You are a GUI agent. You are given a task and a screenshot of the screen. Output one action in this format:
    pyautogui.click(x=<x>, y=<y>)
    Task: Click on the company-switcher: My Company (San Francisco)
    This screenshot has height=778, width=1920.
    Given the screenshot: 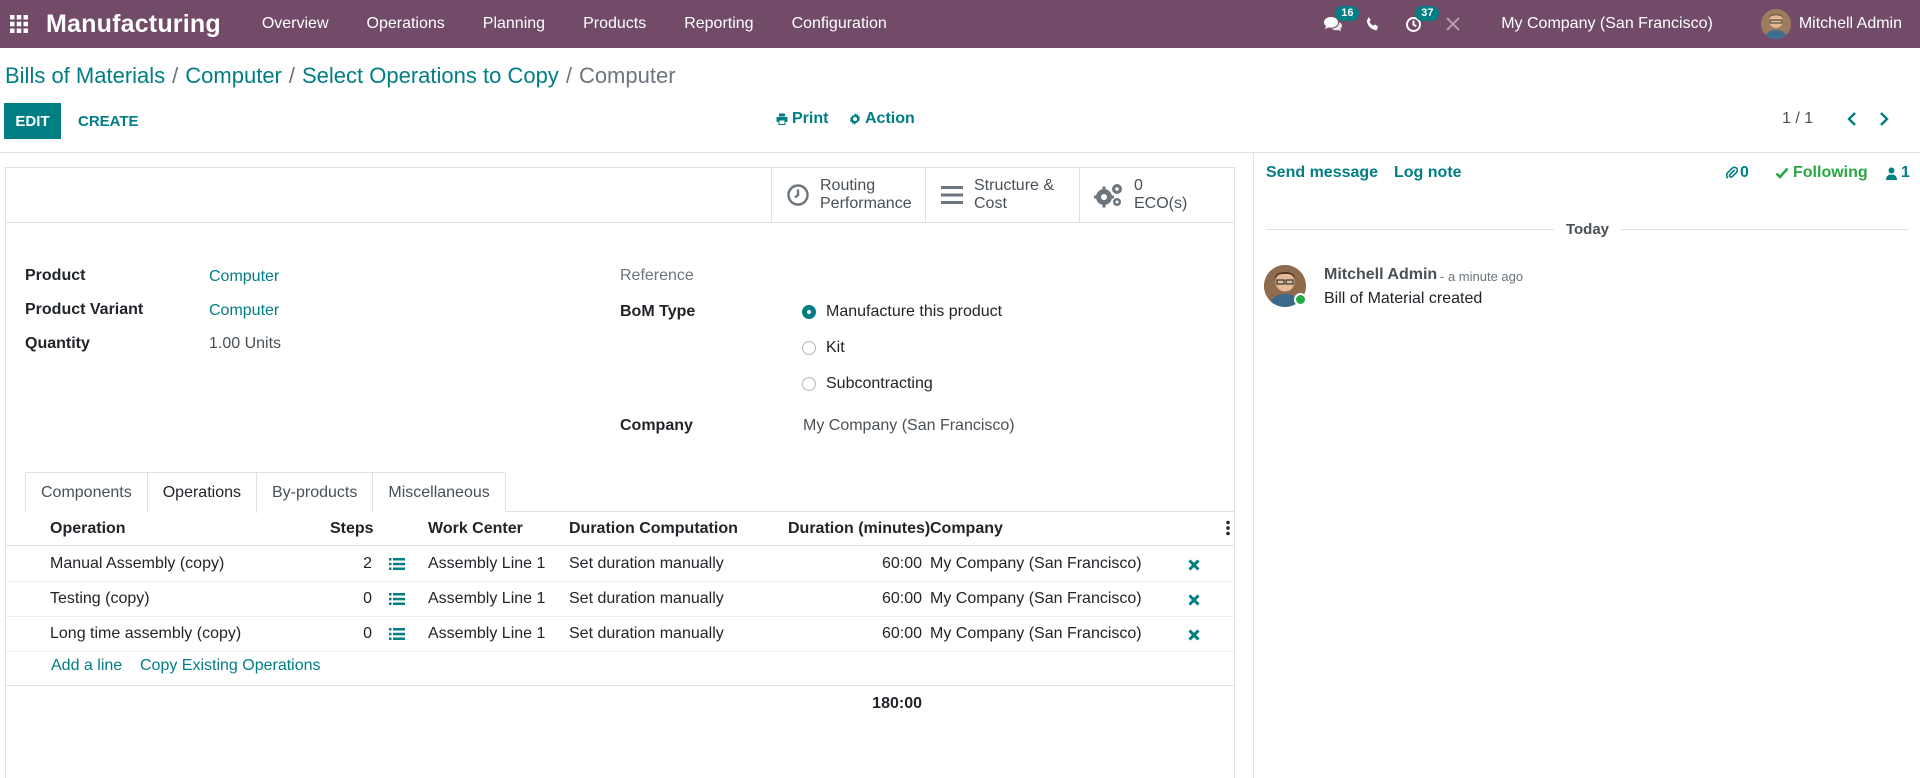 What is the action you would take?
    pyautogui.click(x=1607, y=24)
    